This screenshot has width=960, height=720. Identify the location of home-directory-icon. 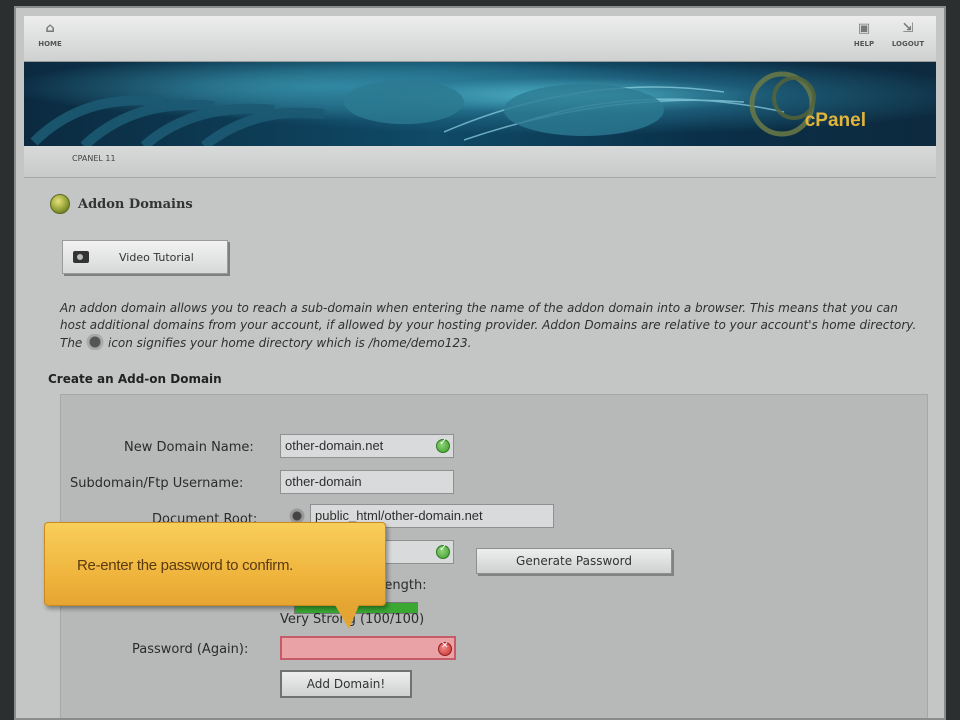
(95, 342).